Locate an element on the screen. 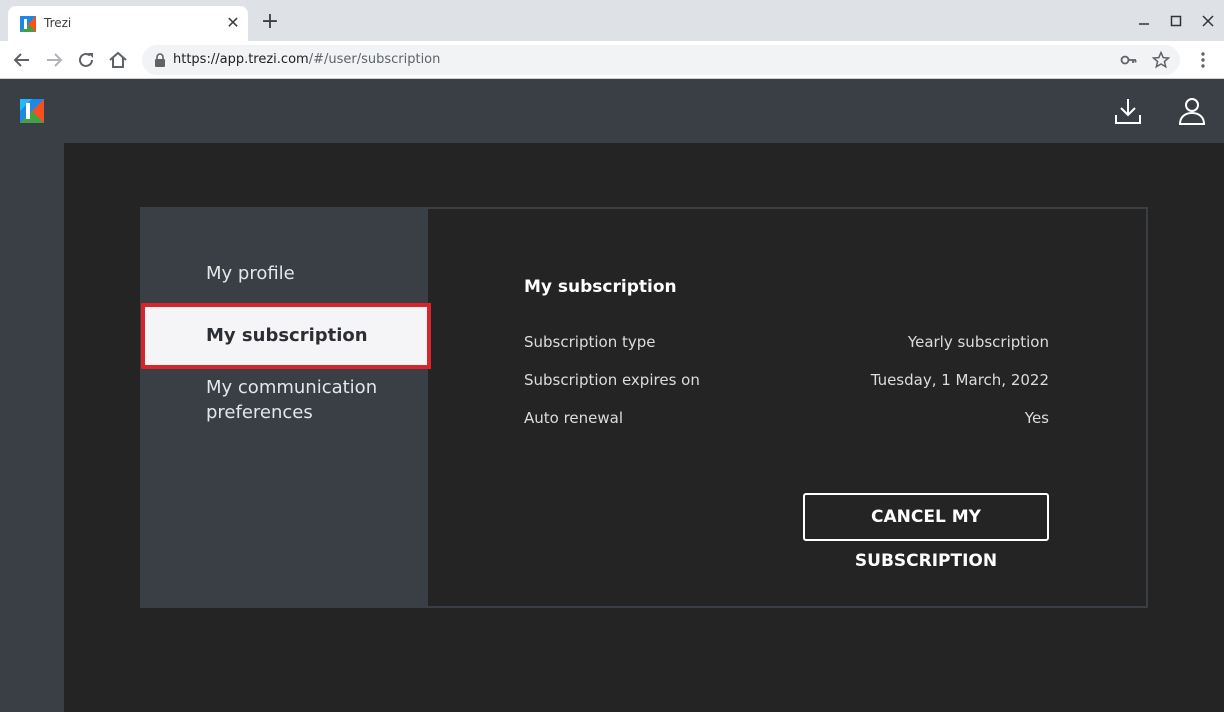 The height and width of the screenshot is (712, 1224). trezi-logo-icon is located at coordinates (32, 111).